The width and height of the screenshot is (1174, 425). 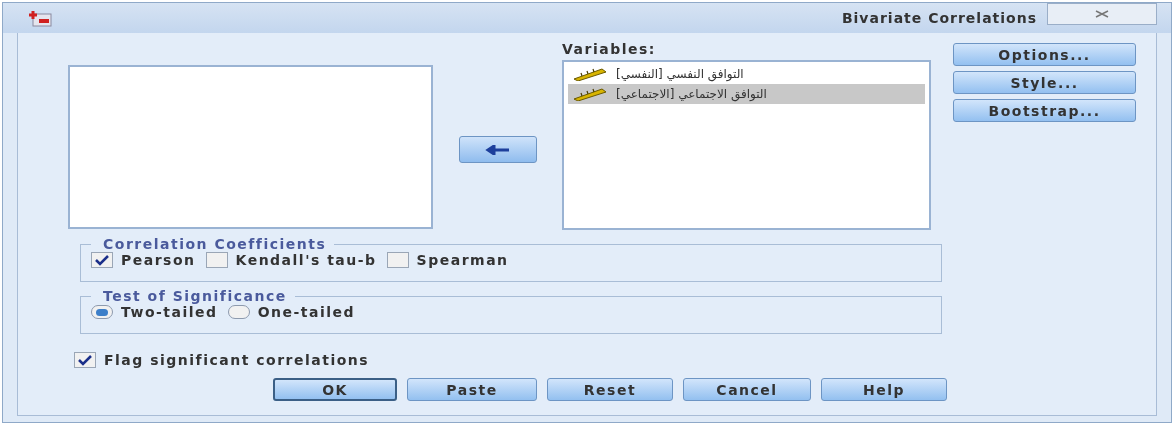 I want to click on dialog-button: Reset, so click(x=610, y=389).